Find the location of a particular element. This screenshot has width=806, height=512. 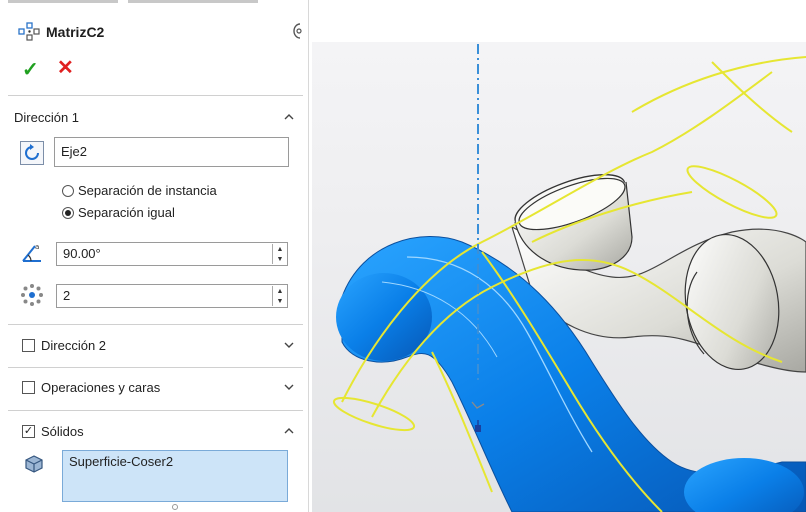

bodies-header: ✓ Sólidos is located at coordinates (162, 431).